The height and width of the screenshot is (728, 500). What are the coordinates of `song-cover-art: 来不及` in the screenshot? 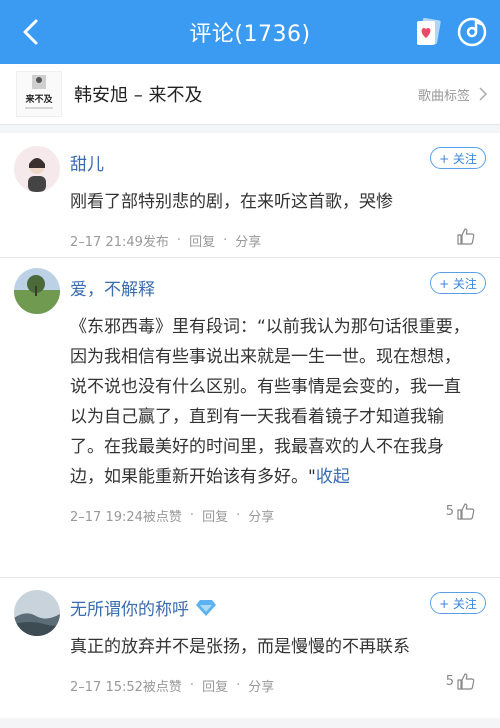 It's located at (39, 94).